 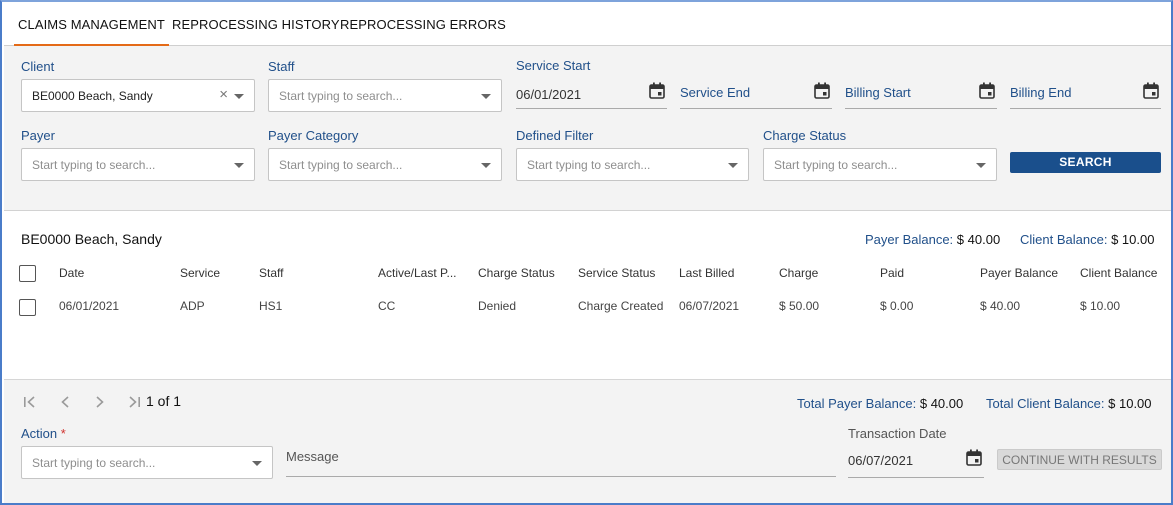 I want to click on payer-balance-label: Payer Balance:, so click(x=909, y=239).